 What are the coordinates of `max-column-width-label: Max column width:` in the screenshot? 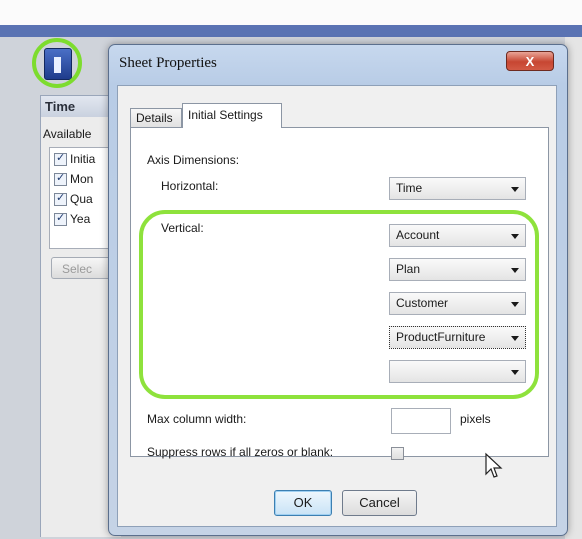 It's located at (197, 419).